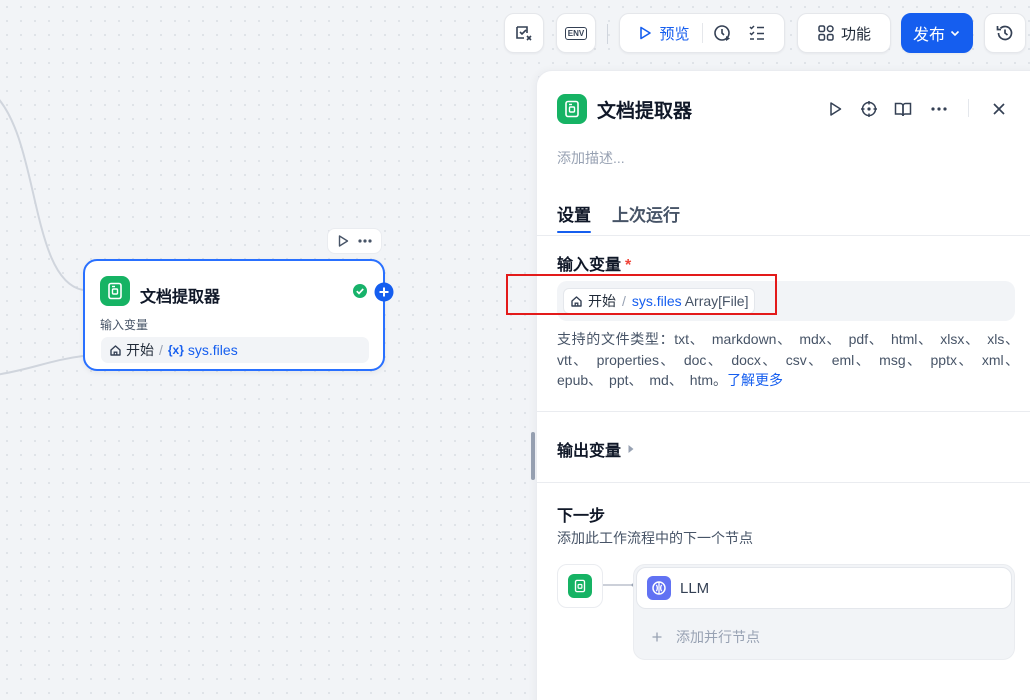 The width and height of the screenshot is (1030, 700). Describe the element at coordinates (574, 213) in the screenshot. I see `tab-settings: 设置` at that location.